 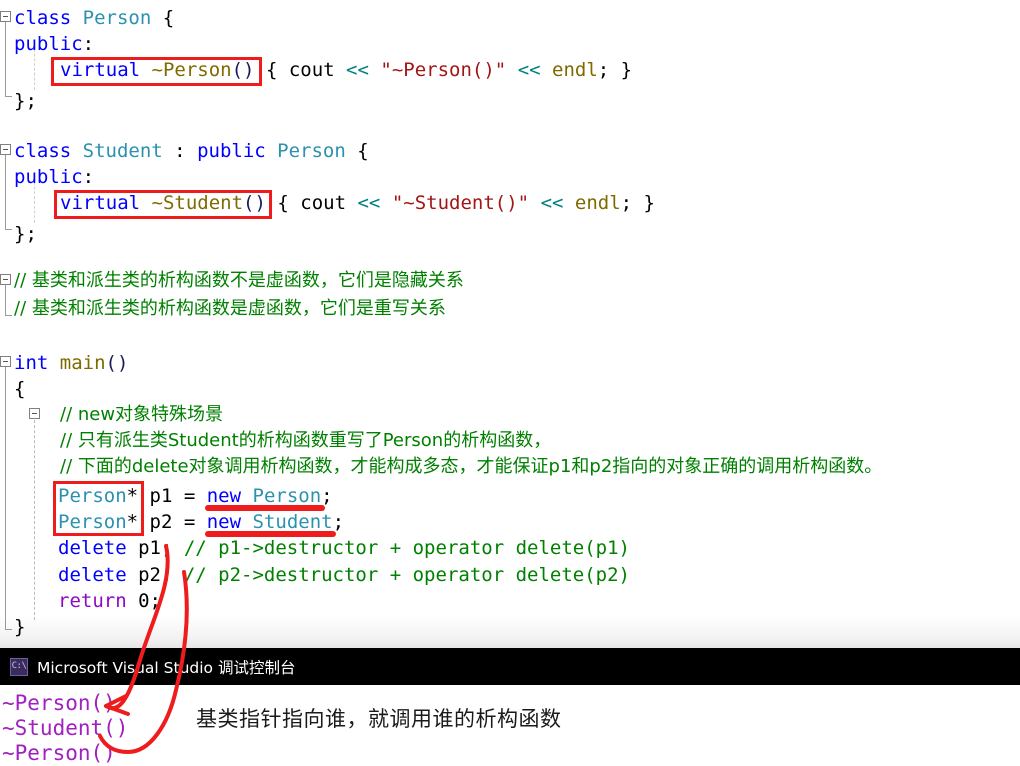 I want to click on console-title: Microsoft Visual Studio 调试控制台, so click(x=166, y=667).